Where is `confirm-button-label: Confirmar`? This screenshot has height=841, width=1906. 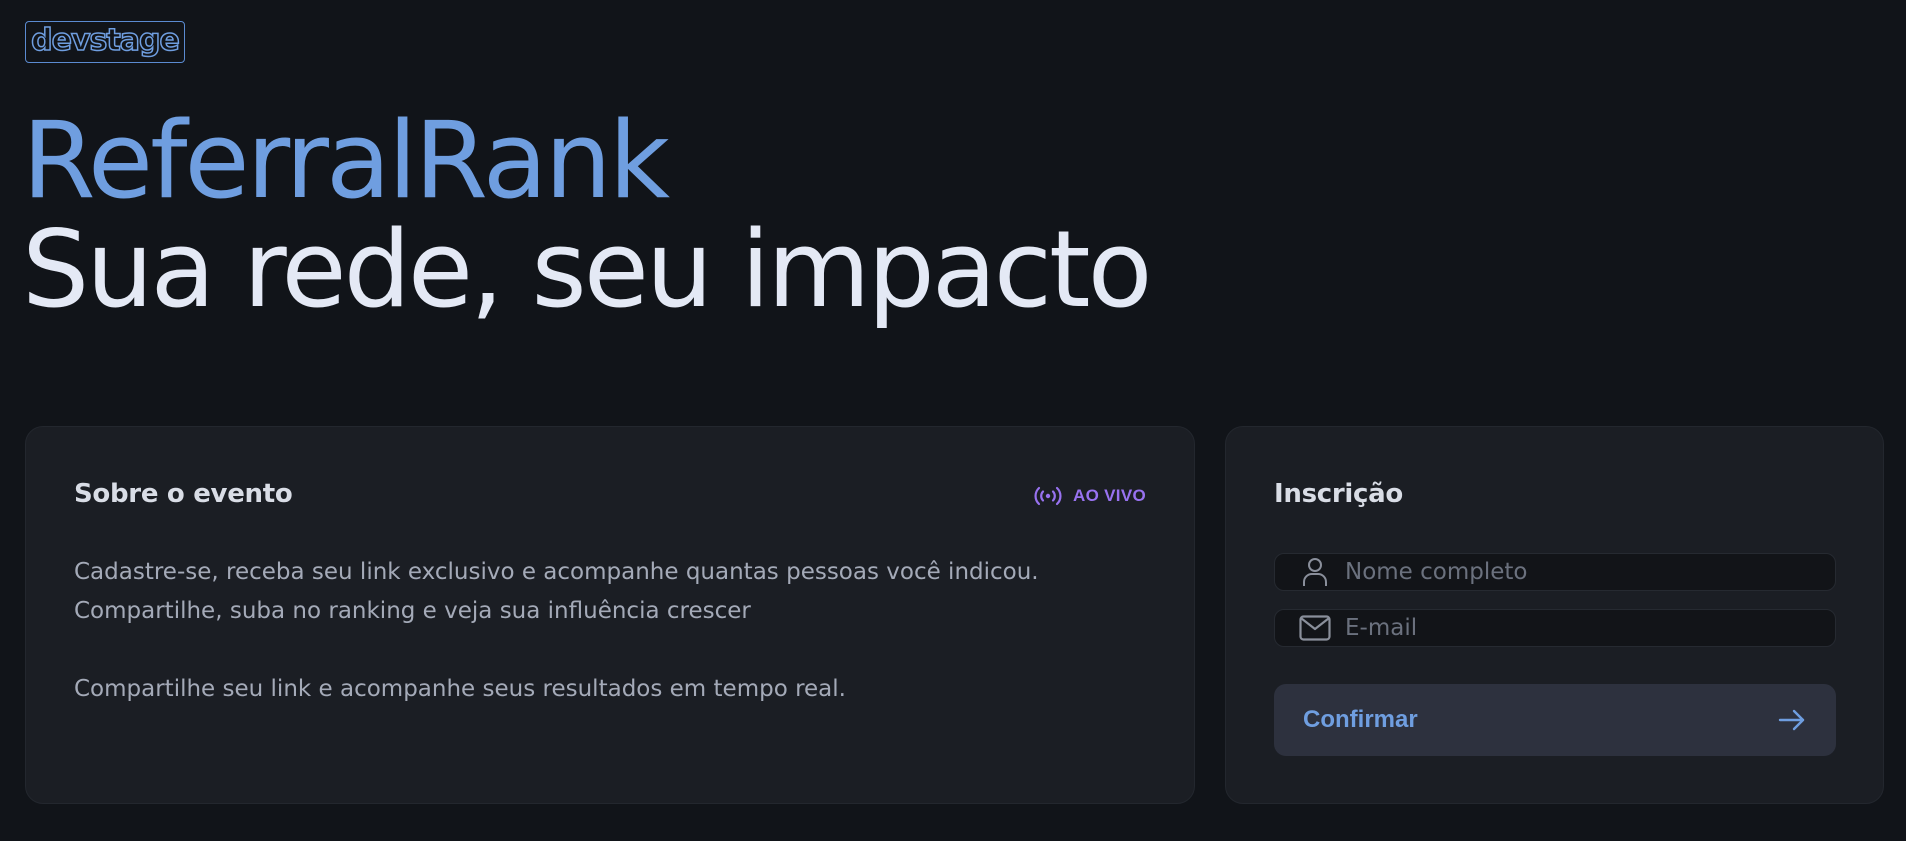
confirm-button-label: Confirmar is located at coordinates (1360, 719).